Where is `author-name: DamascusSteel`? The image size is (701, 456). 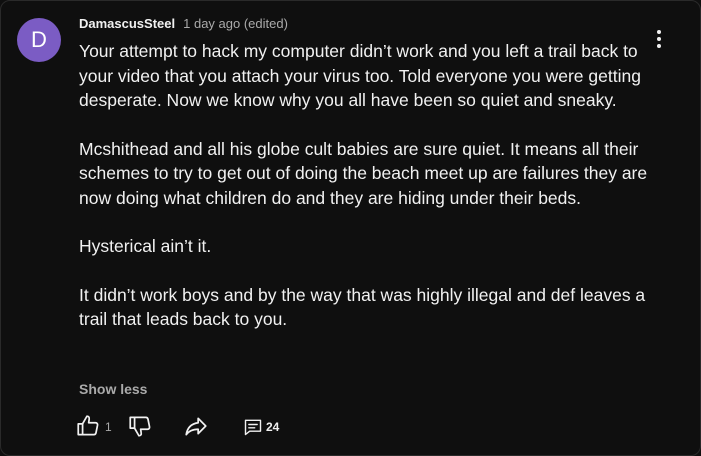
author-name: DamascusSteel is located at coordinates (127, 23).